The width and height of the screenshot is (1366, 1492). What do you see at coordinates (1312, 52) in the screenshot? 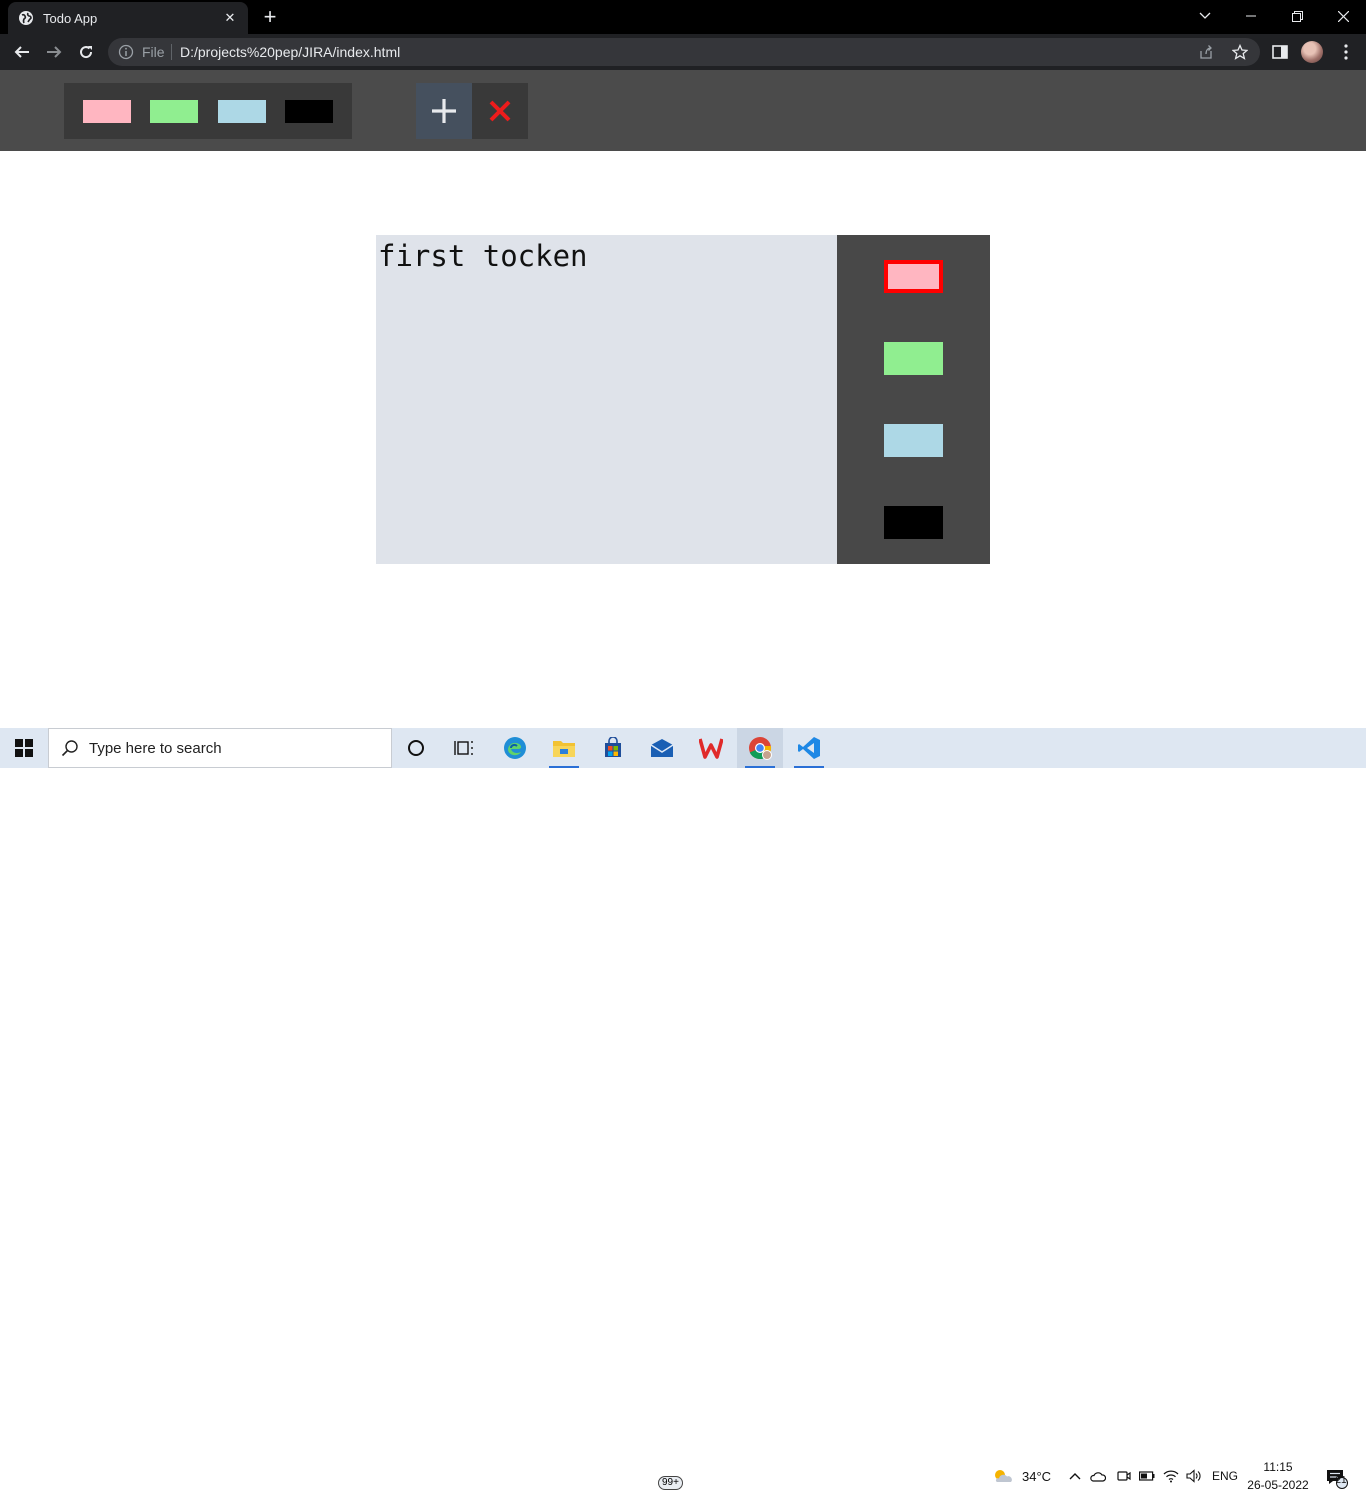
I see `profile-avatar` at bounding box center [1312, 52].